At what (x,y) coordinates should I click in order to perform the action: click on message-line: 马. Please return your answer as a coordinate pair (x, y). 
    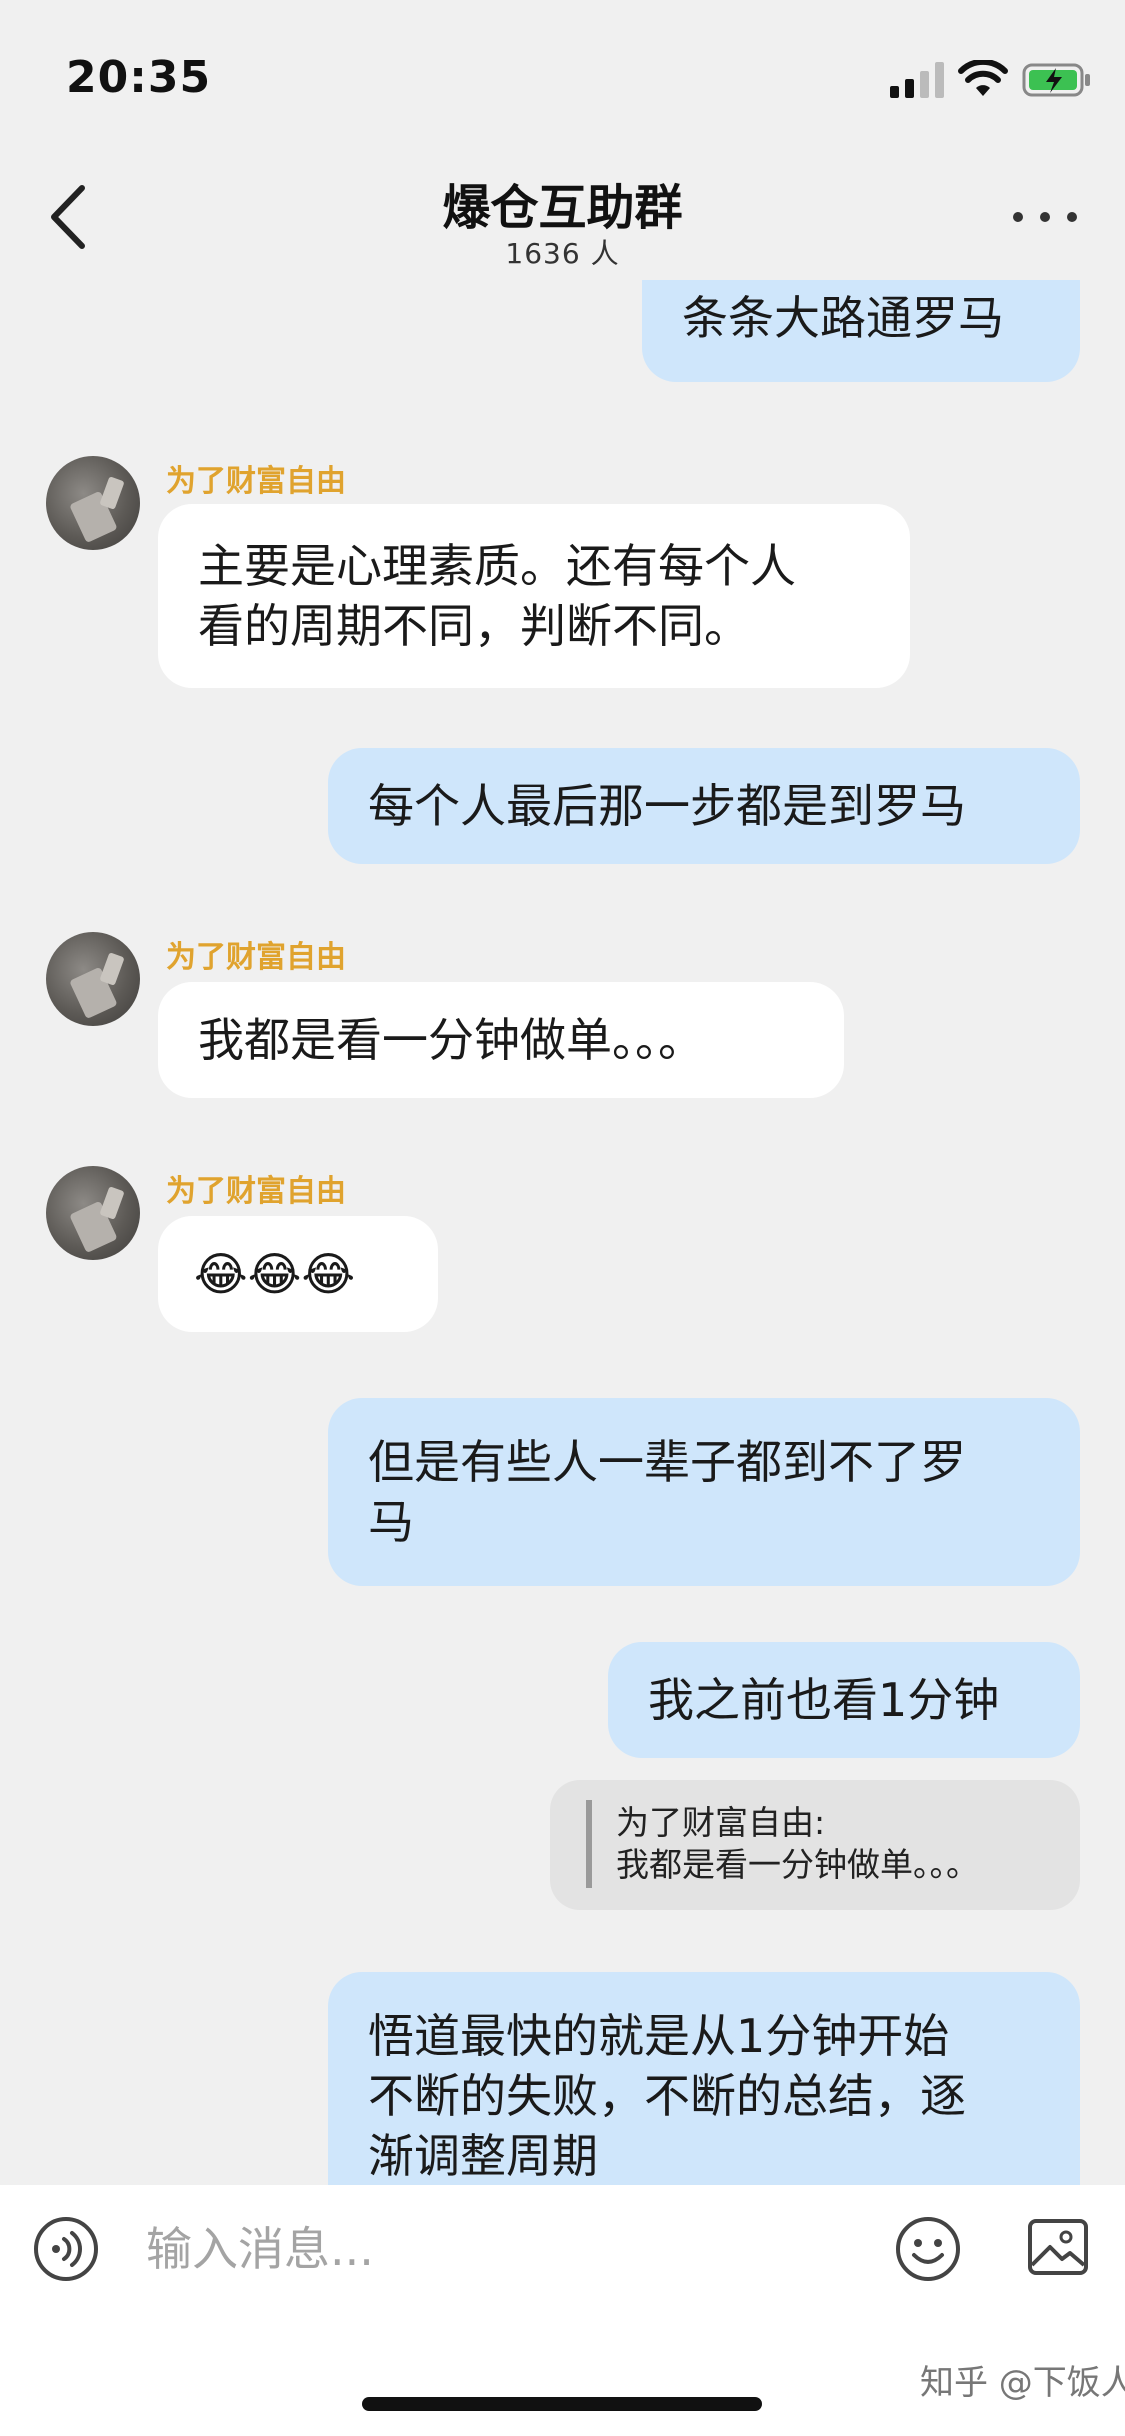
    Looking at the image, I should click on (391, 1522).